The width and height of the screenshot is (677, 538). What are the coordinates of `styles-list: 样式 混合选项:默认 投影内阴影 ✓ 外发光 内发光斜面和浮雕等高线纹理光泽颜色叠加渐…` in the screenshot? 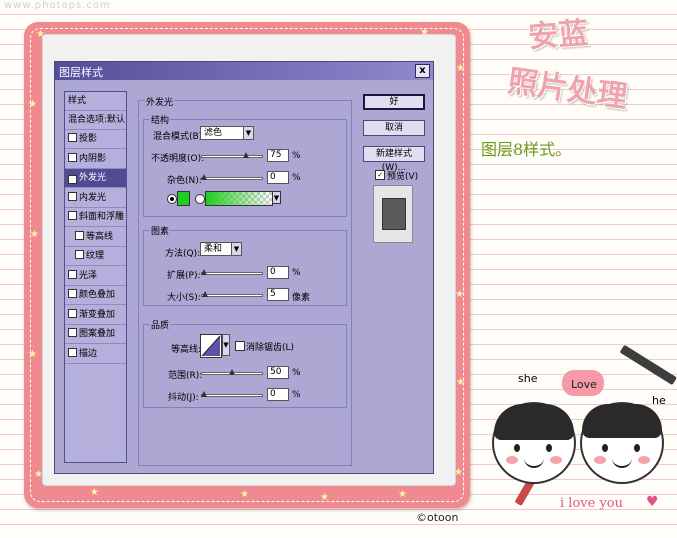 It's located at (95, 277).